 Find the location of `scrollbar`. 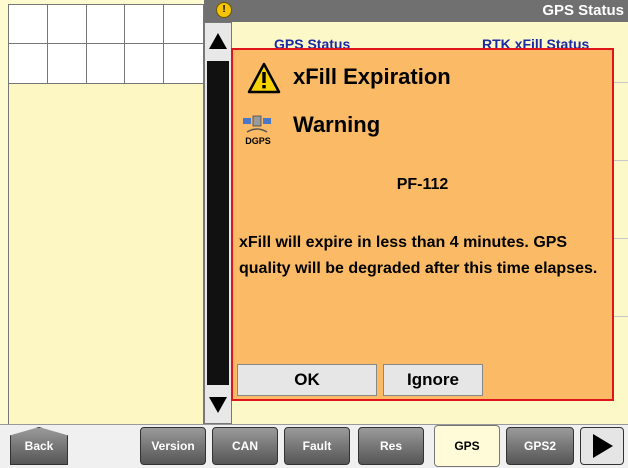

scrollbar is located at coordinates (218, 223).